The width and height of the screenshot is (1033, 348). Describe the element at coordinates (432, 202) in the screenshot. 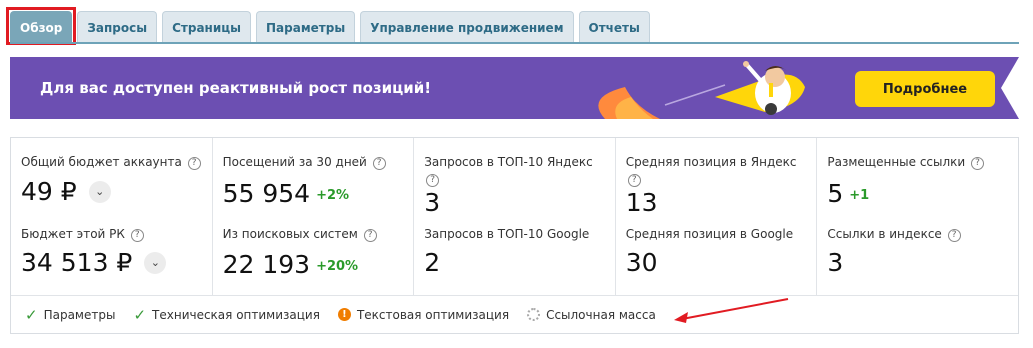

I see `stat-value-text: 3` at that location.